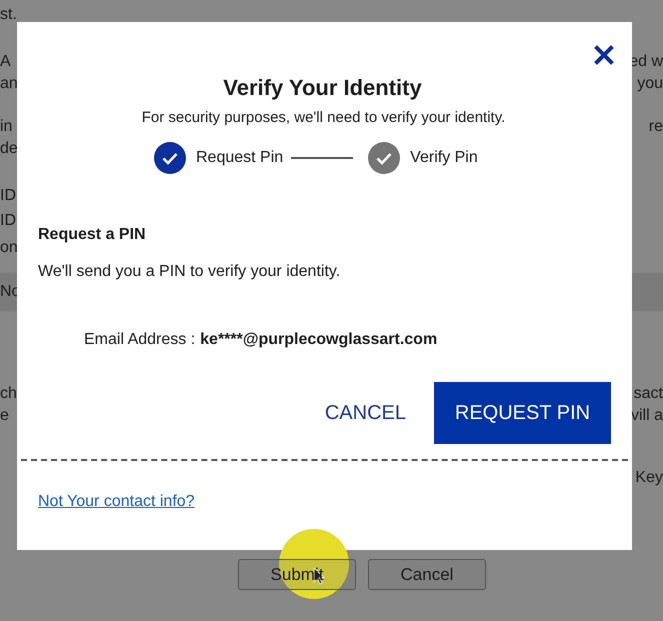  What do you see at coordinates (604, 55) in the screenshot?
I see `close-button` at bounding box center [604, 55].